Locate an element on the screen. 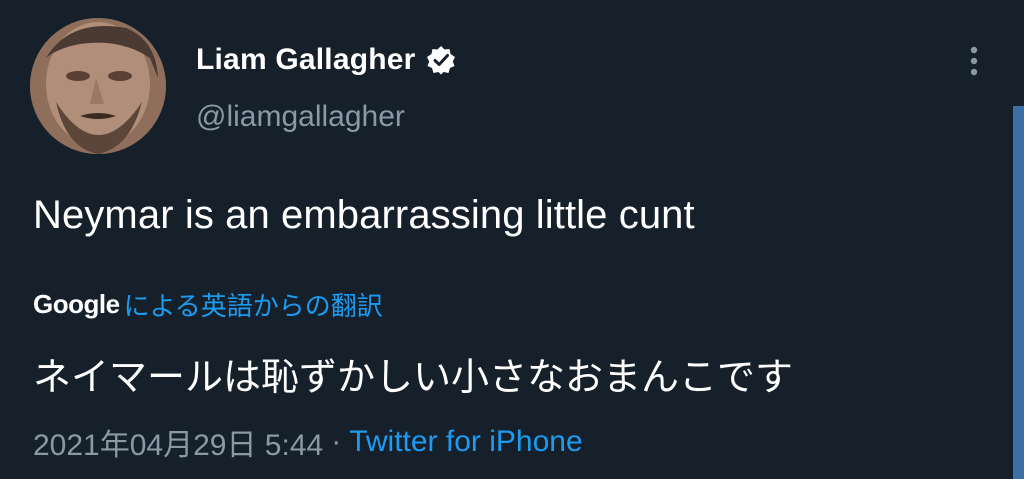 The image size is (1024, 479). user-handle: @liamgallagher is located at coordinates (300, 117).